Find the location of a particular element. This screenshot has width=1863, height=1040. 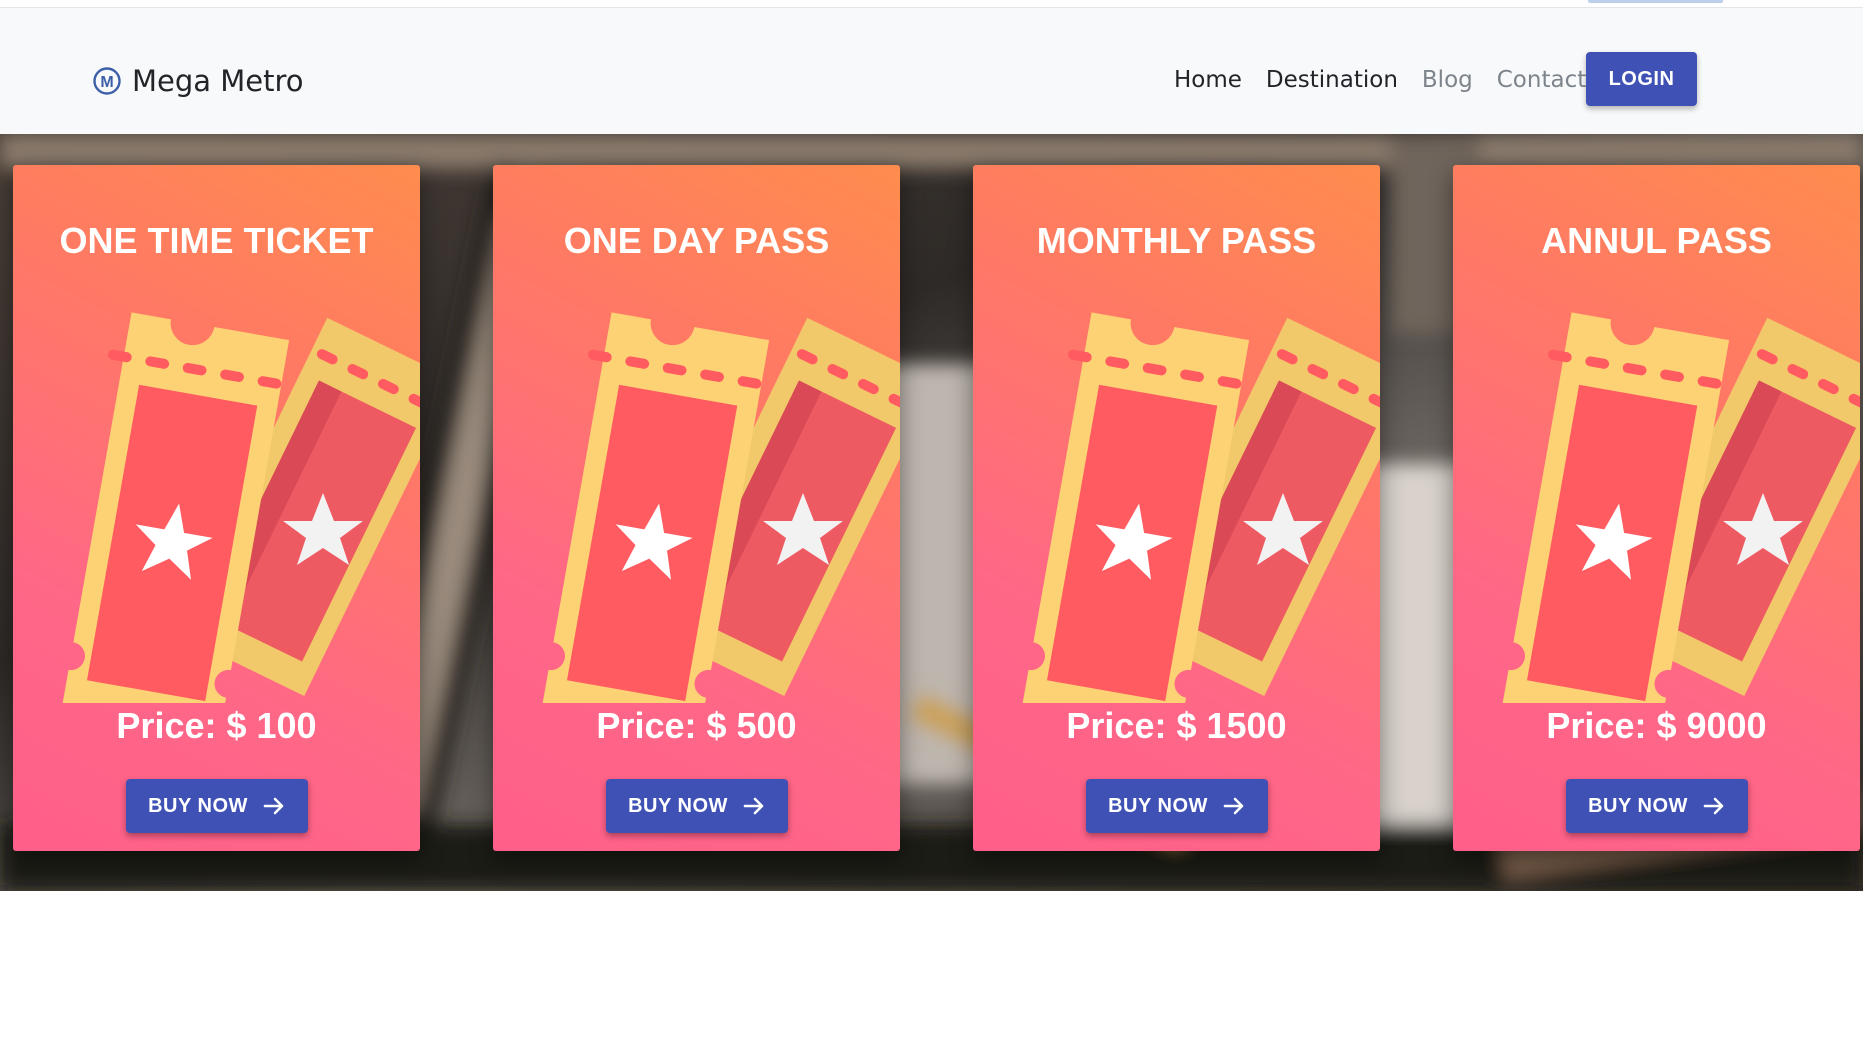

ticket-card-one-day: ONE DAY PASS Price: $ 500 BUY NOW is located at coordinates (696, 508).